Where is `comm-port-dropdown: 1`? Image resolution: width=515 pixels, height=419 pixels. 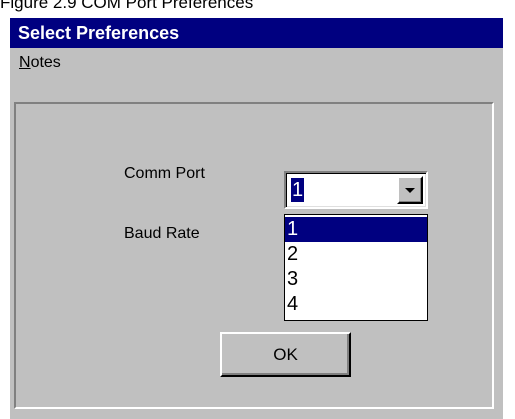
comm-port-dropdown: 1 is located at coordinates (356, 190).